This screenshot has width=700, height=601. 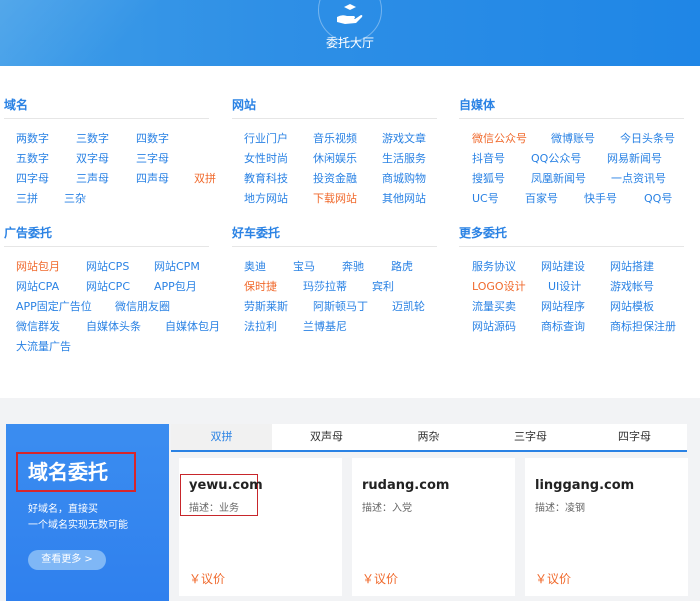 What do you see at coordinates (404, 138) in the screenshot?
I see `link-website: 游戏文章` at bounding box center [404, 138].